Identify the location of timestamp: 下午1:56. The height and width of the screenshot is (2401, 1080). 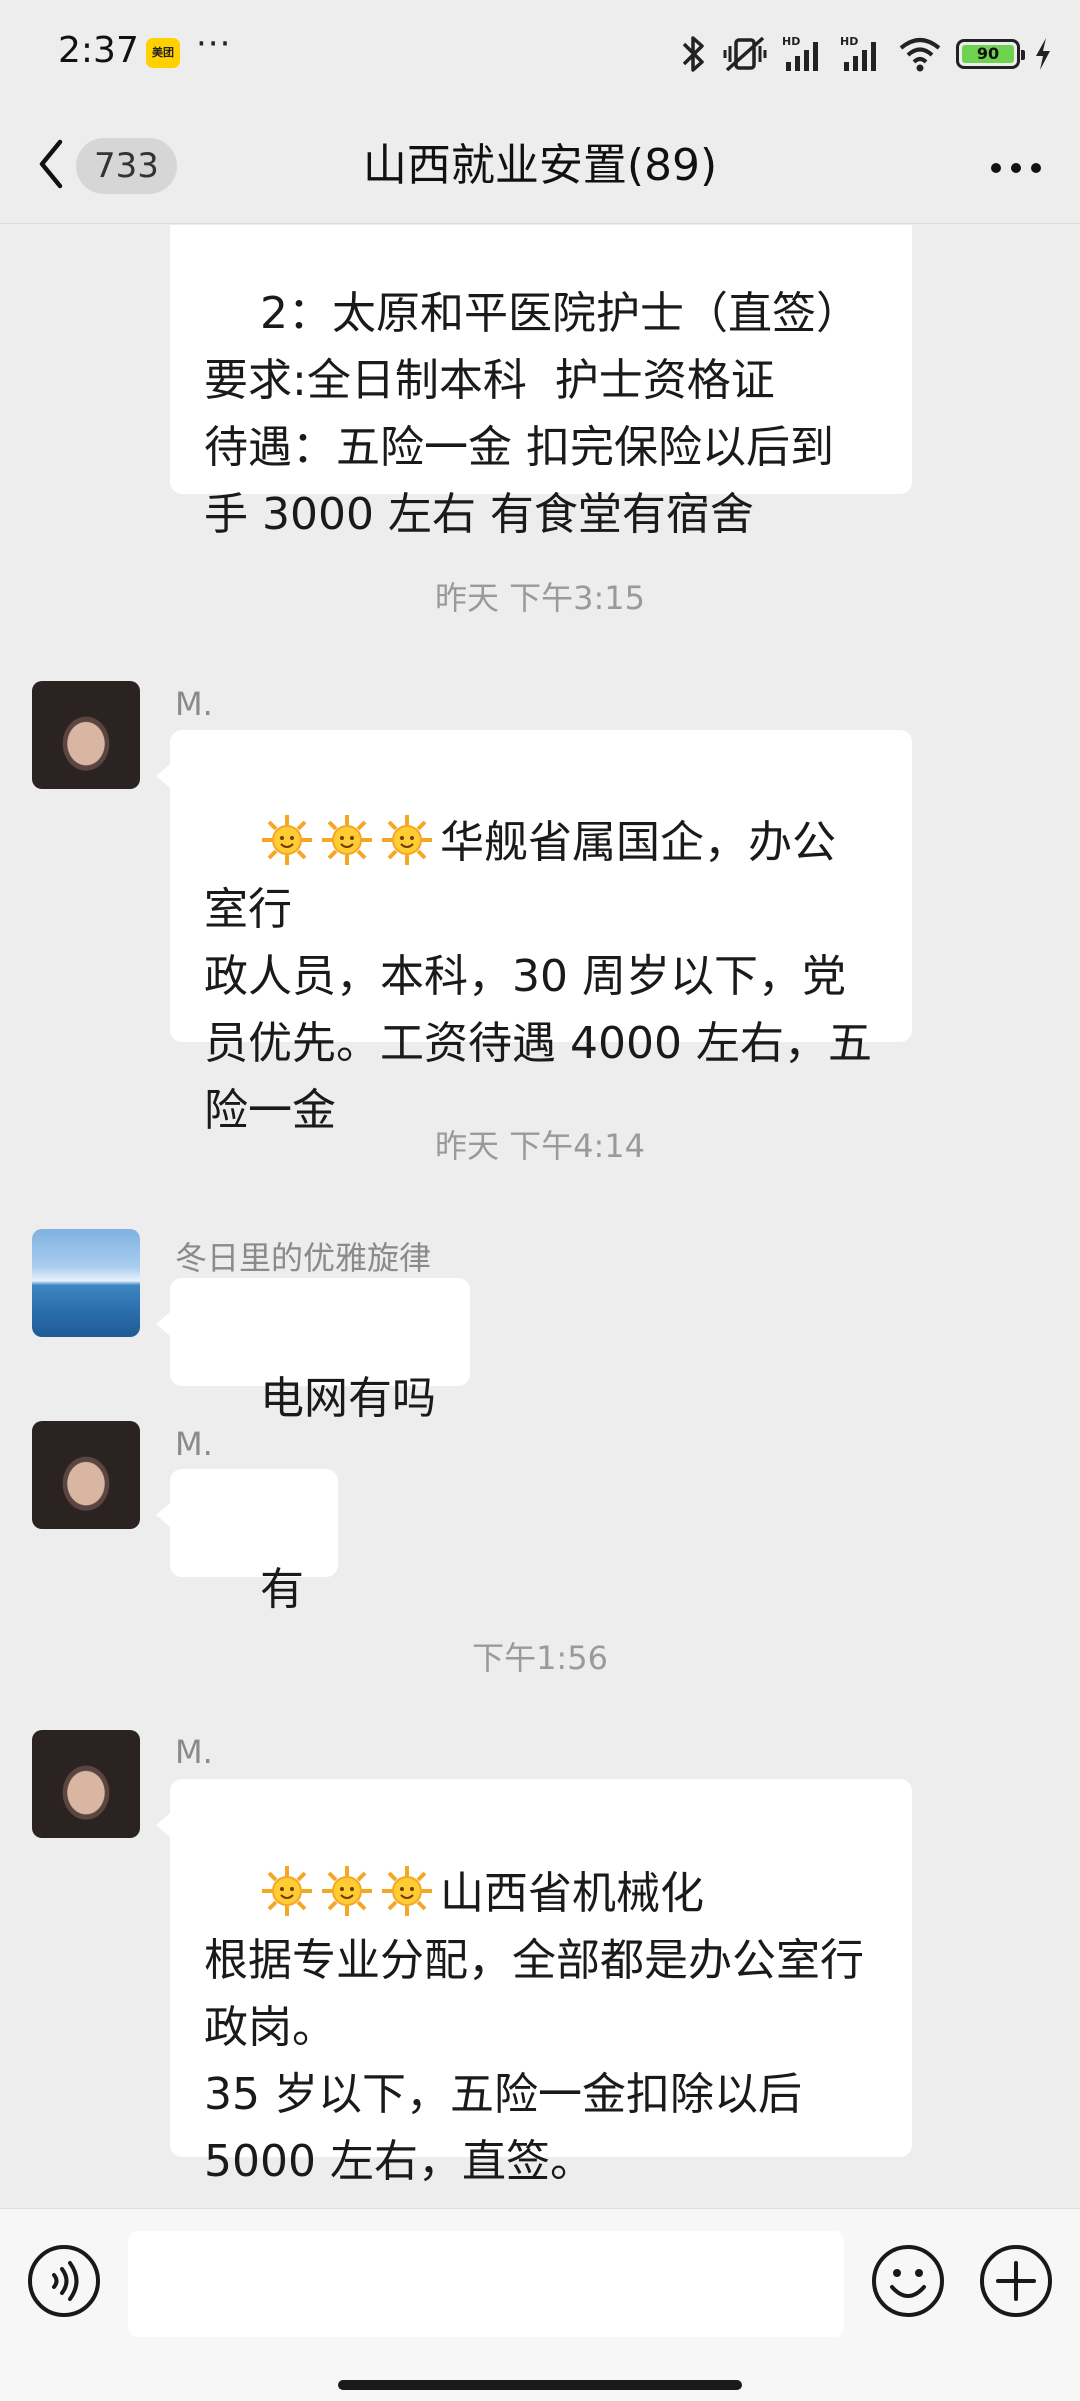
(540, 1658).